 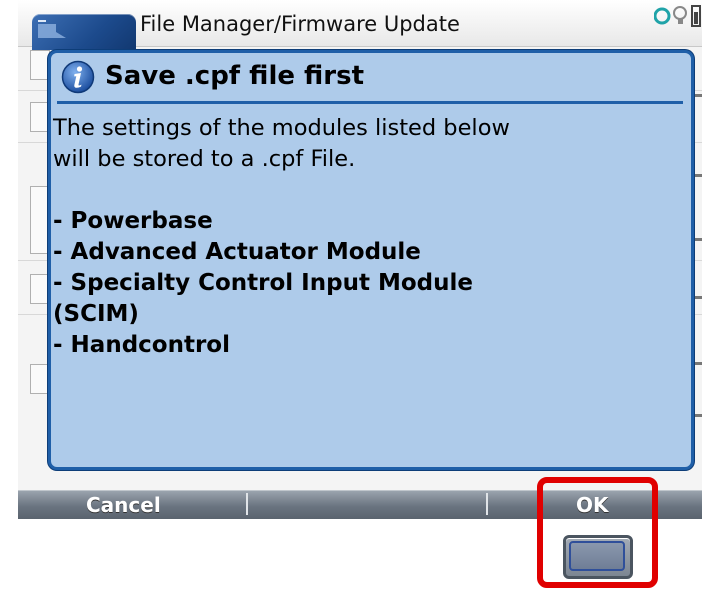 I want to click on module-item: - Advanced Actuator Module, so click(x=237, y=252).